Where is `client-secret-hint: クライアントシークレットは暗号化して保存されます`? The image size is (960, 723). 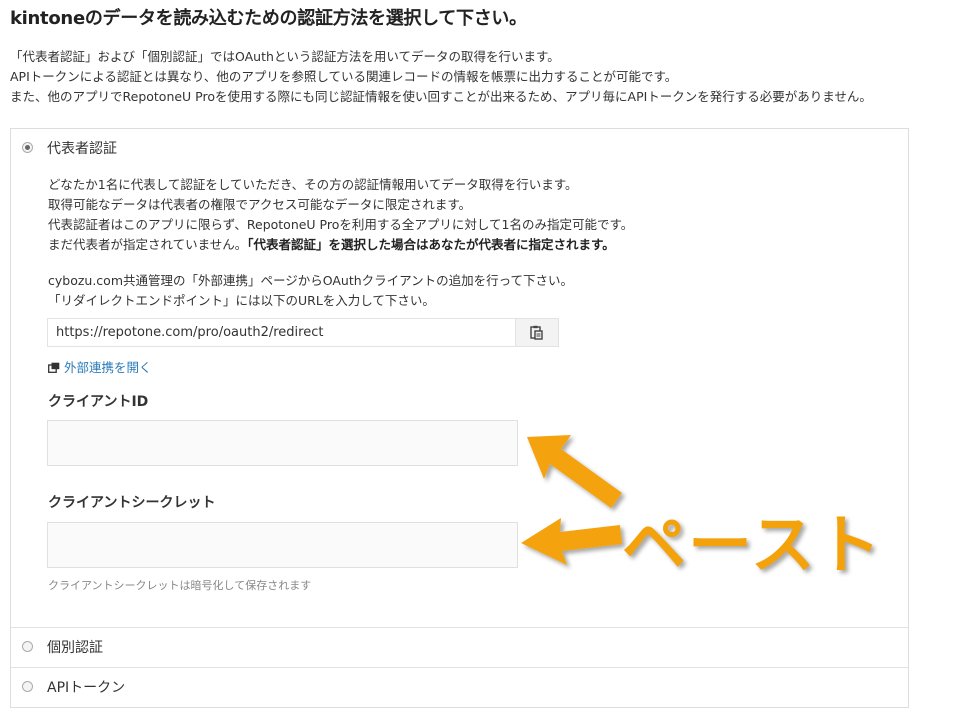 client-secret-hint: クライアントシークレットは暗号化して保存されます is located at coordinates (180, 585).